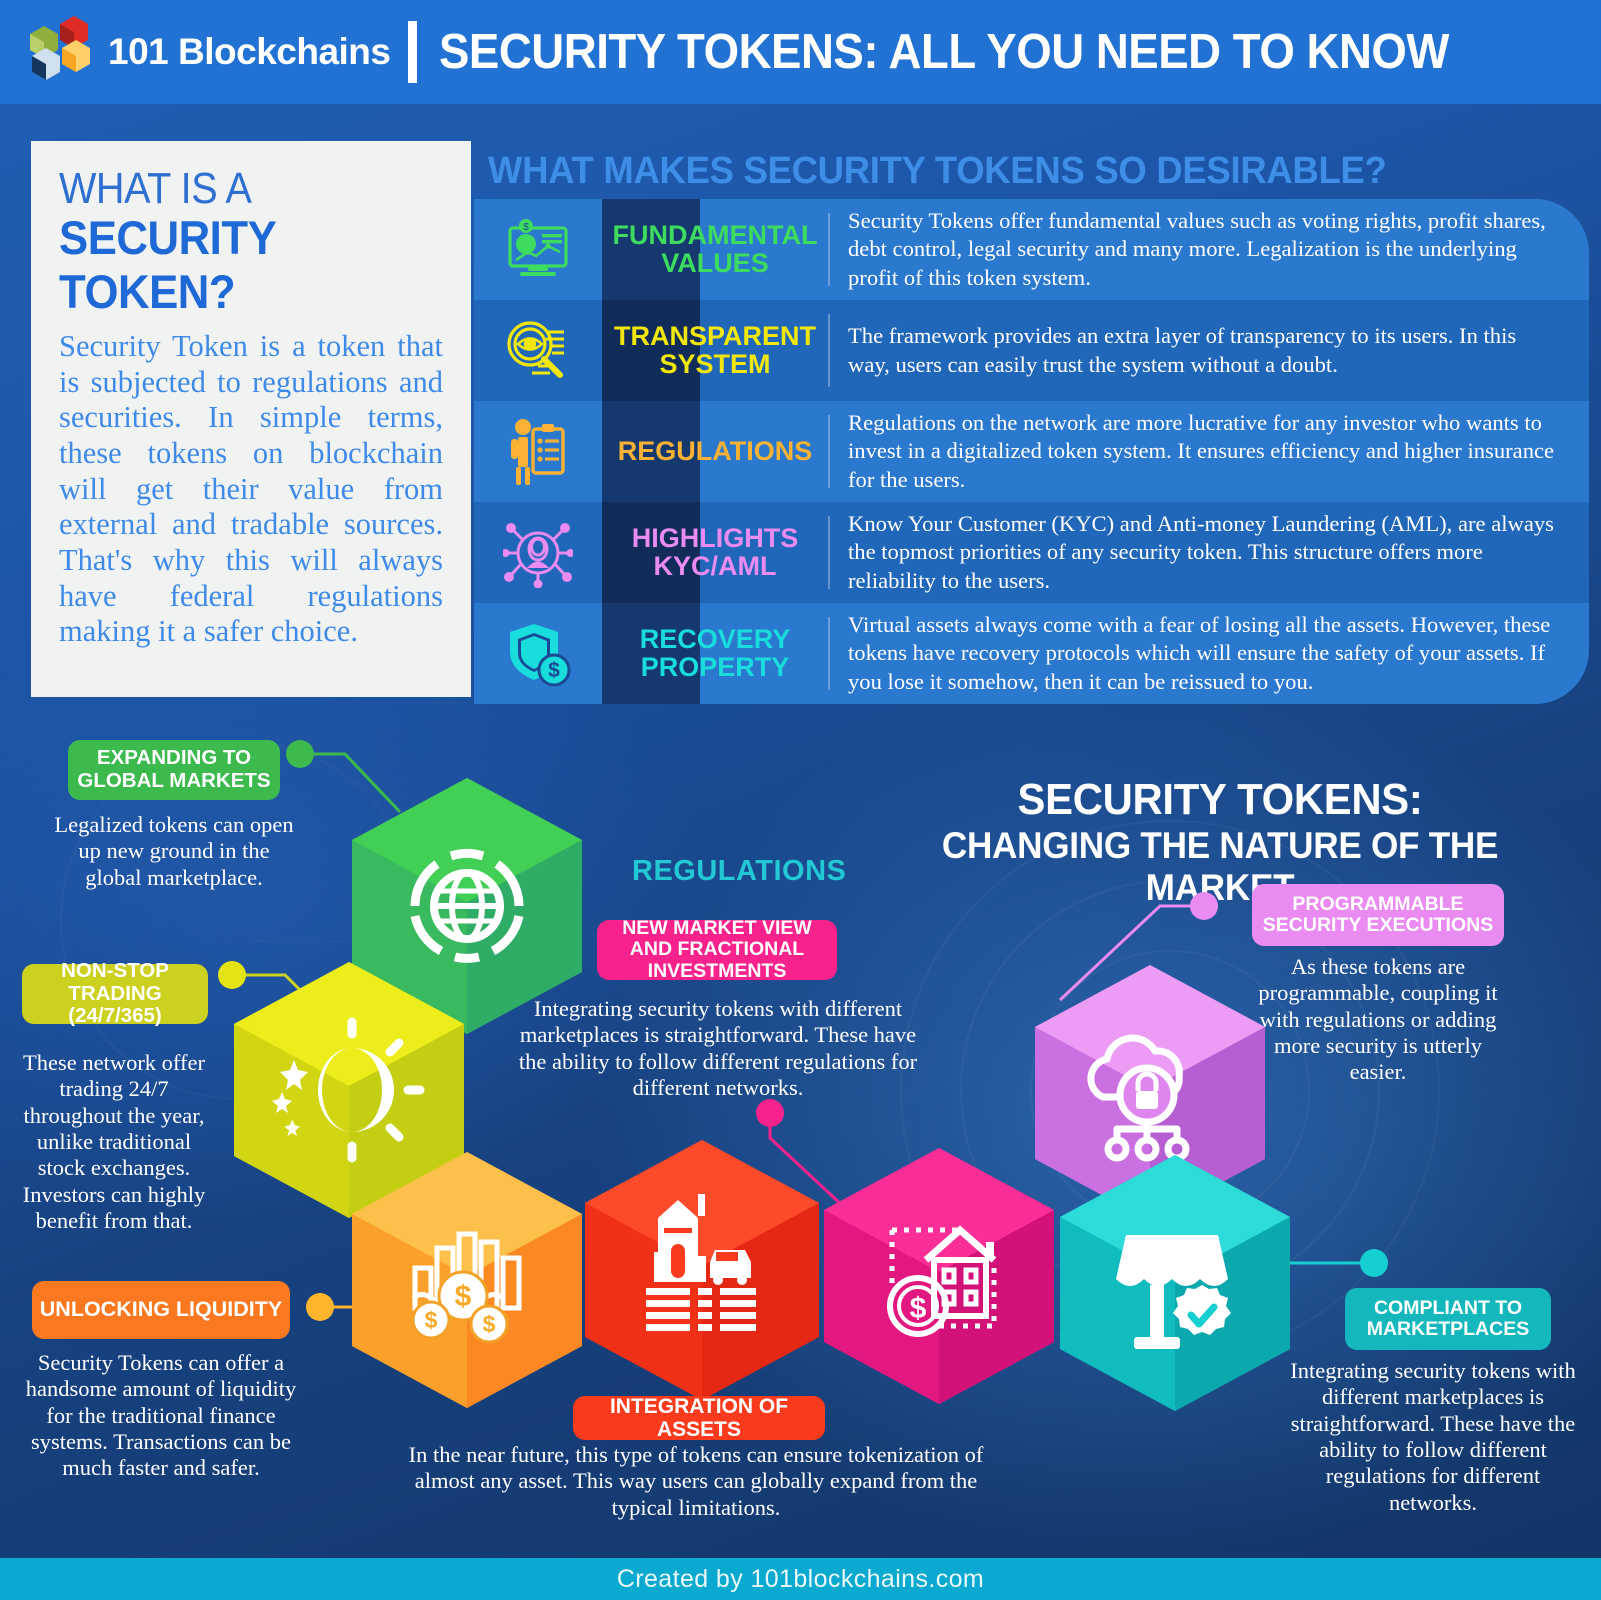 This screenshot has width=1601, height=1600. What do you see at coordinates (702, 1272) in the screenshot?
I see `hexagon-integration-of-assets` at bounding box center [702, 1272].